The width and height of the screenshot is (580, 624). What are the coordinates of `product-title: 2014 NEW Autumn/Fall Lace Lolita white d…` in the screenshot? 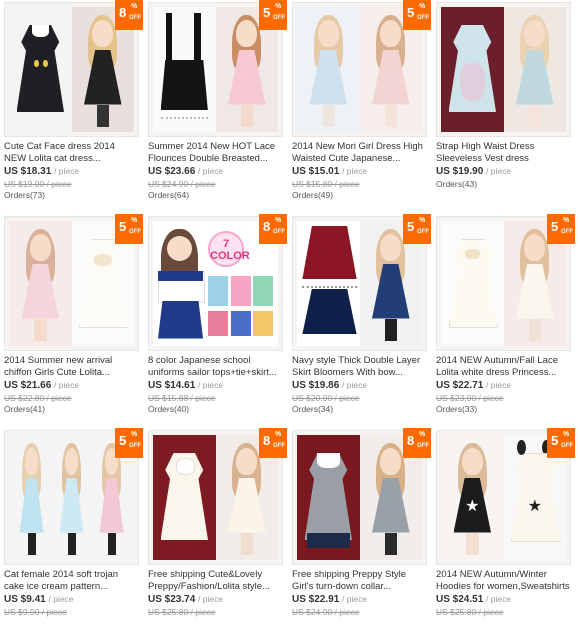 It's located at (503, 367).